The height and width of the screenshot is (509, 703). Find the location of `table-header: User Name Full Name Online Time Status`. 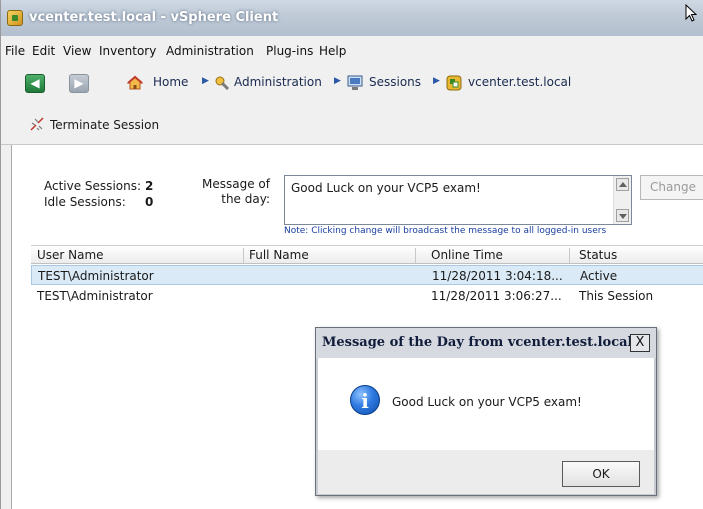

table-header: User Name Full Name Online Time Status is located at coordinates (367, 254).